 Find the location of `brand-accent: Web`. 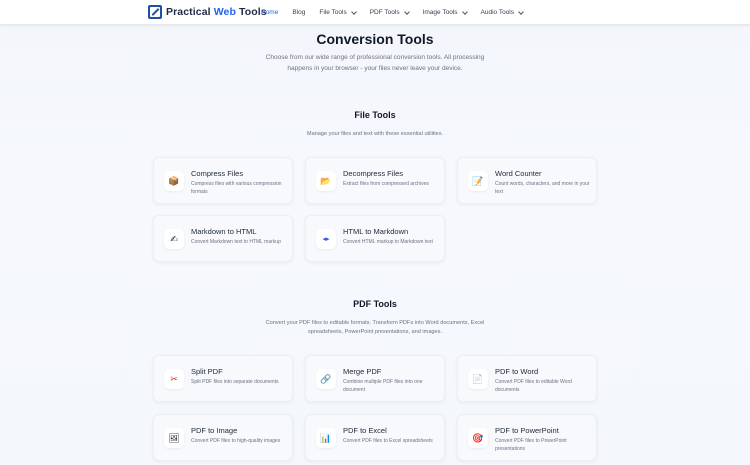

brand-accent: Web is located at coordinates (224, 12).